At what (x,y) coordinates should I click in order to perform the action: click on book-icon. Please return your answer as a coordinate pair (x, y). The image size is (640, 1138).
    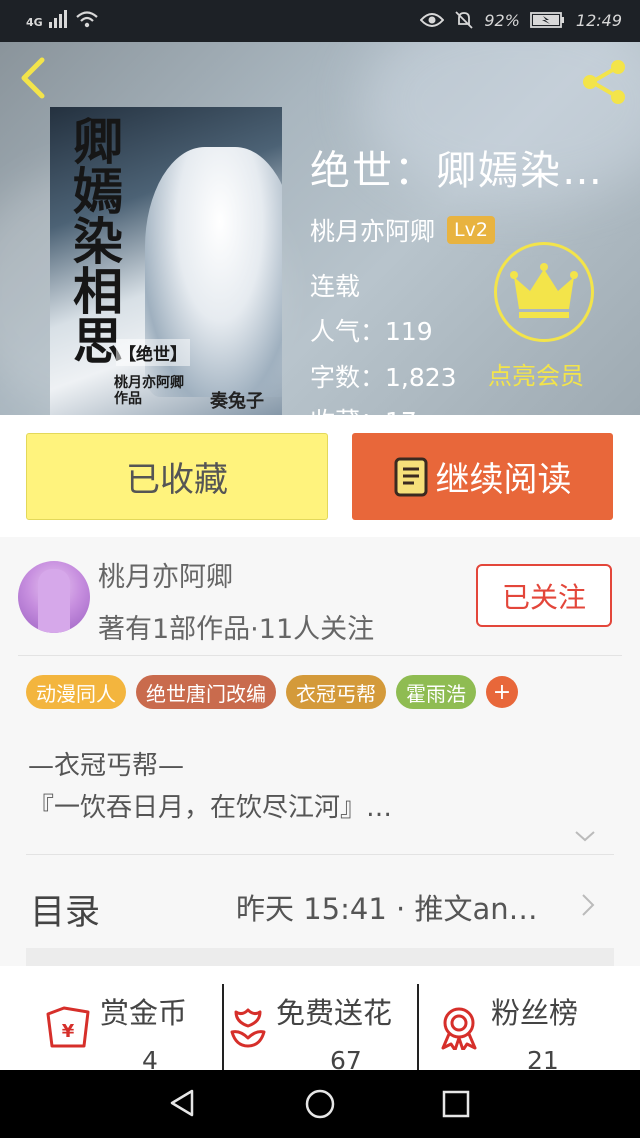
    Looking at the image, I should click on (410, 476).